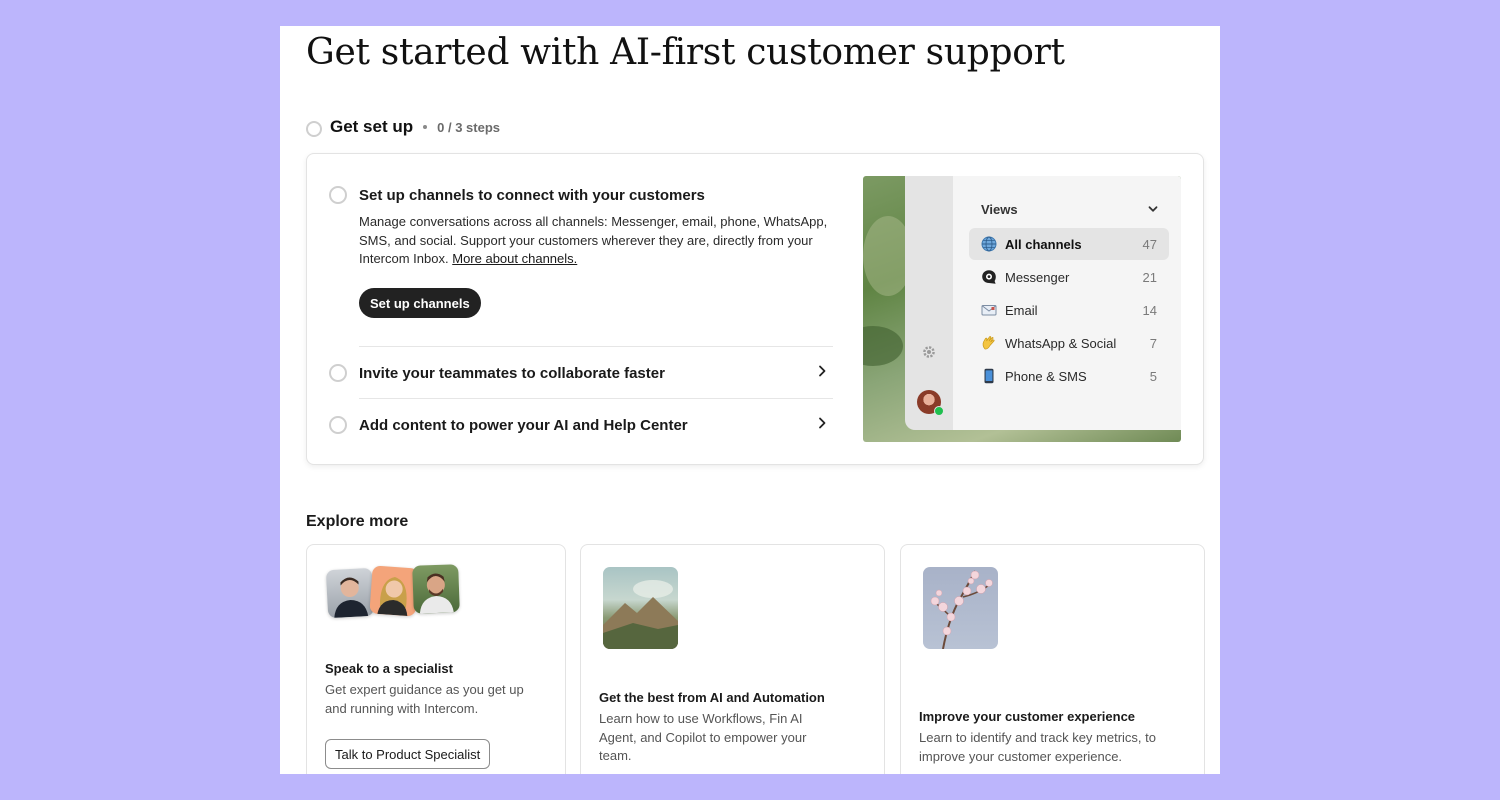 The width and height of the screenshot is (1500, 800). What do you see at coordinates (389, 668) in the screenshot?
I see `card-title: Speak to a specialist` at bounding box center [389, 668].